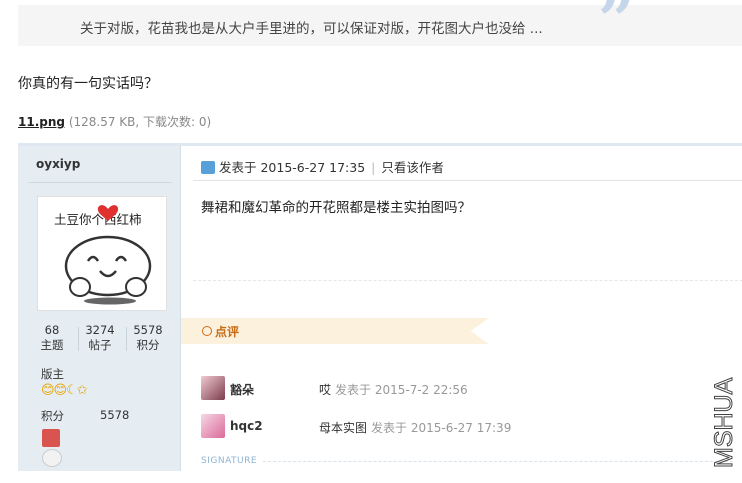 This screenshot has width=742, height=483. What do you see at coordinates (148, 338) in the screenshot?
I see `stat-points: 5578 积分` at bounding box center [148, 338].